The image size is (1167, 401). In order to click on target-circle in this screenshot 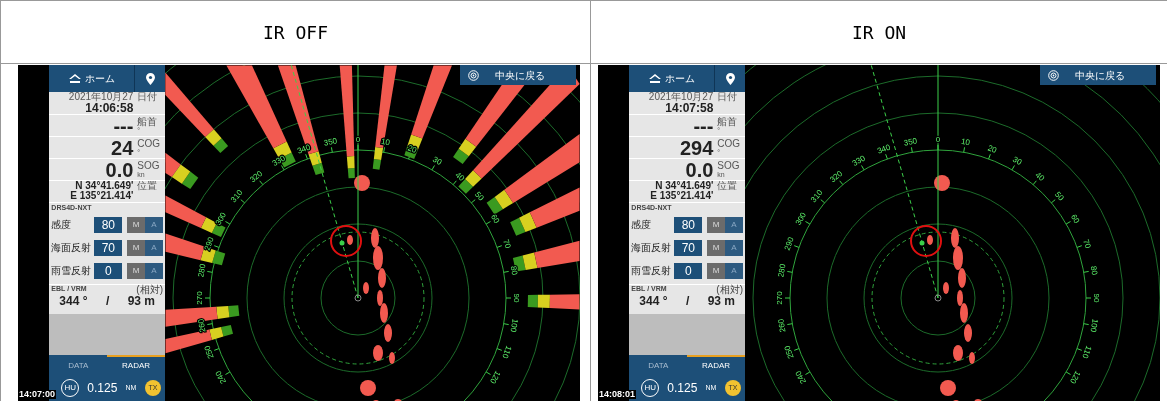, I will do `click(926, 241)`.